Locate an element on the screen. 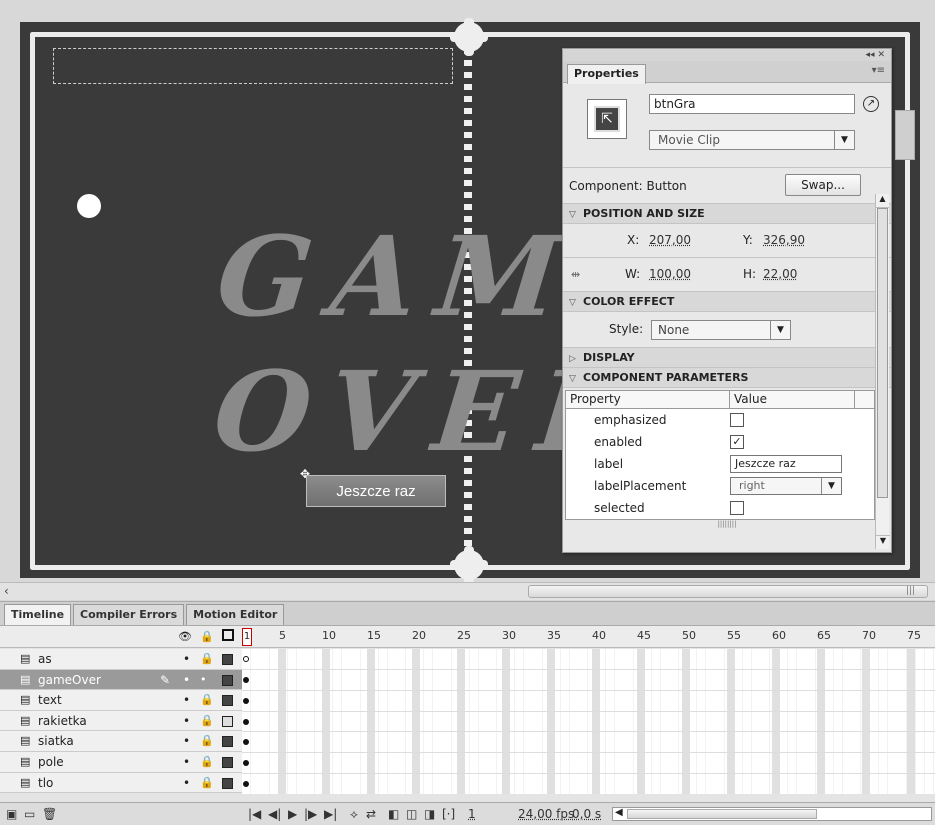 This screenshot has width=935, height=825. layer-row: ▤ pole • 🔒 is located at coordinates (121, 762).